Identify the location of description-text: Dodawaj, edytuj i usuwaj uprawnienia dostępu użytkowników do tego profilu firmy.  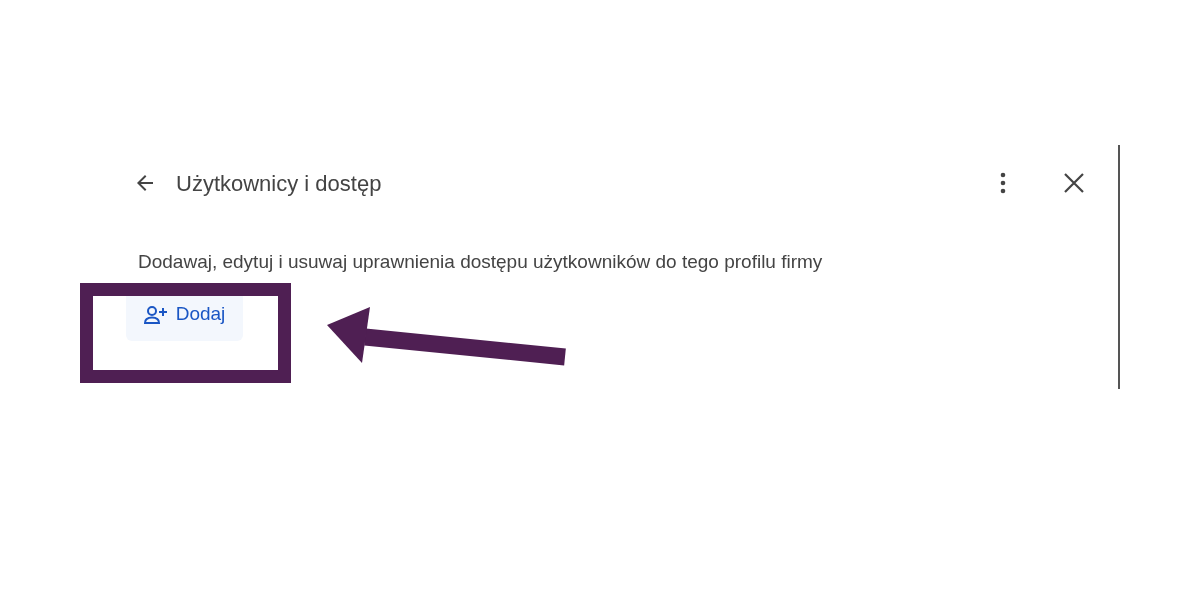
(481, 262).